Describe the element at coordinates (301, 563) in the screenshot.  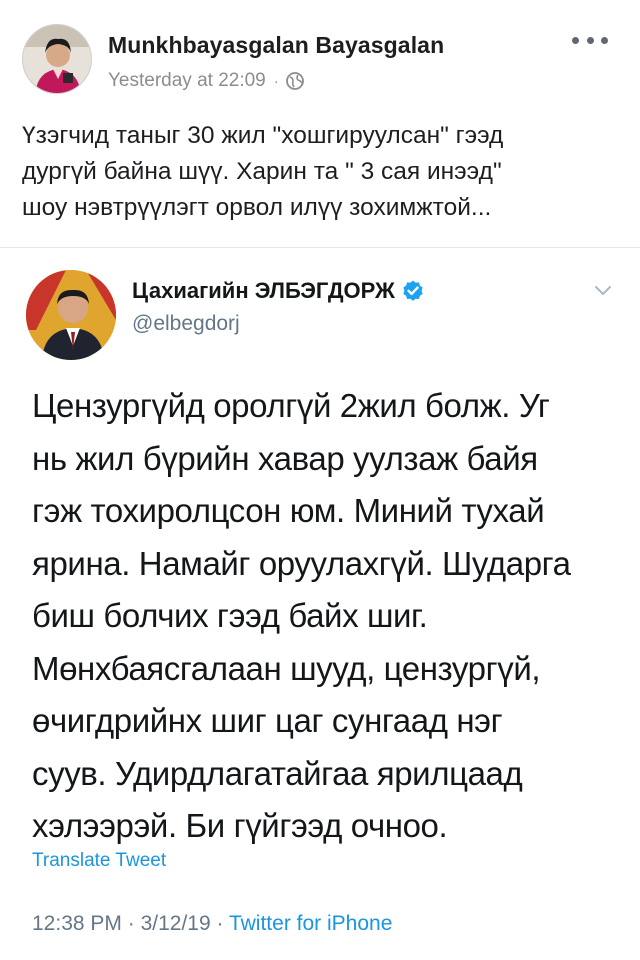
I see `tweet-text-line: ярина. Намайг оруулахгүй. Шударга` at that location.